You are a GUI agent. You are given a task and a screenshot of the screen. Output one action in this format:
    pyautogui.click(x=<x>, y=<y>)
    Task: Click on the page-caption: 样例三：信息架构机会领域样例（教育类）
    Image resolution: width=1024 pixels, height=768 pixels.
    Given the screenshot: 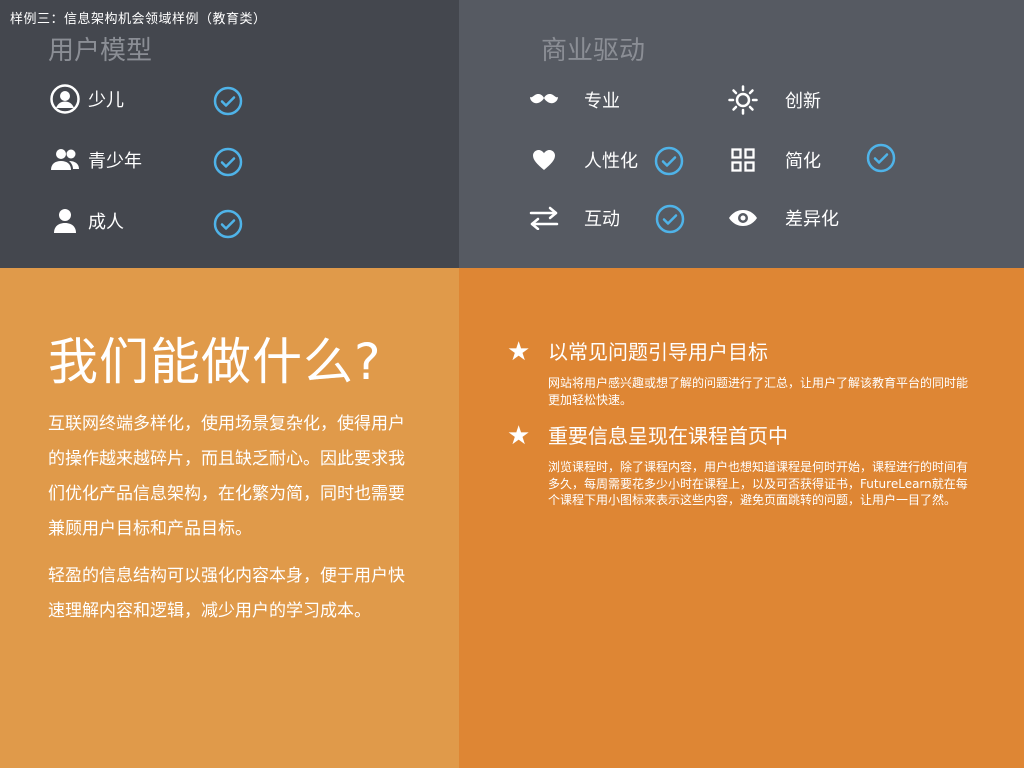 What is the action you would take?
    pyautogui.click(x=138, y=19)
    